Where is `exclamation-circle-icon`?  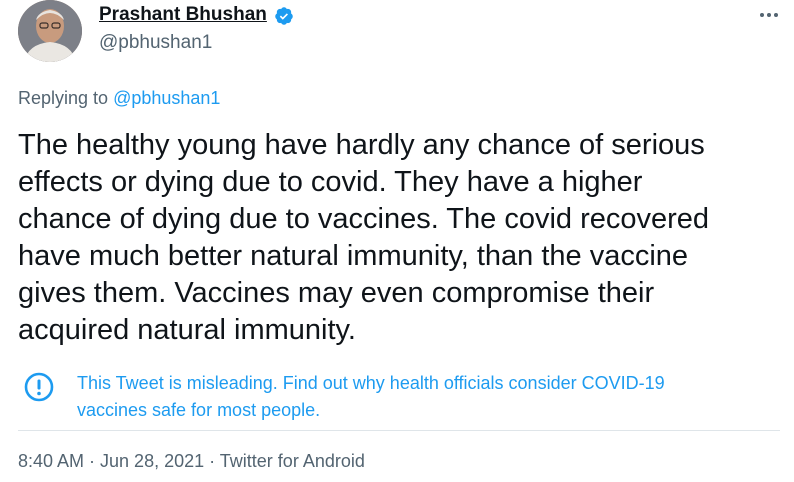 exclamation-circle-icon is located at coordinates (39, 387).